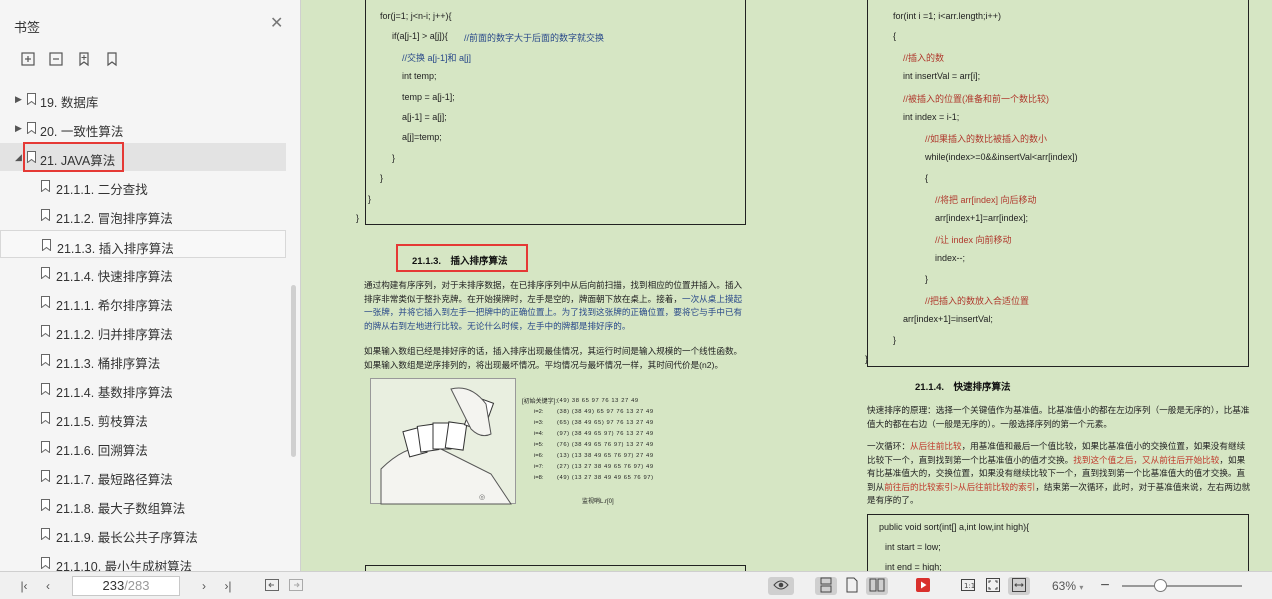  I want to click on code-line: //插入的数, so click(924, 58).